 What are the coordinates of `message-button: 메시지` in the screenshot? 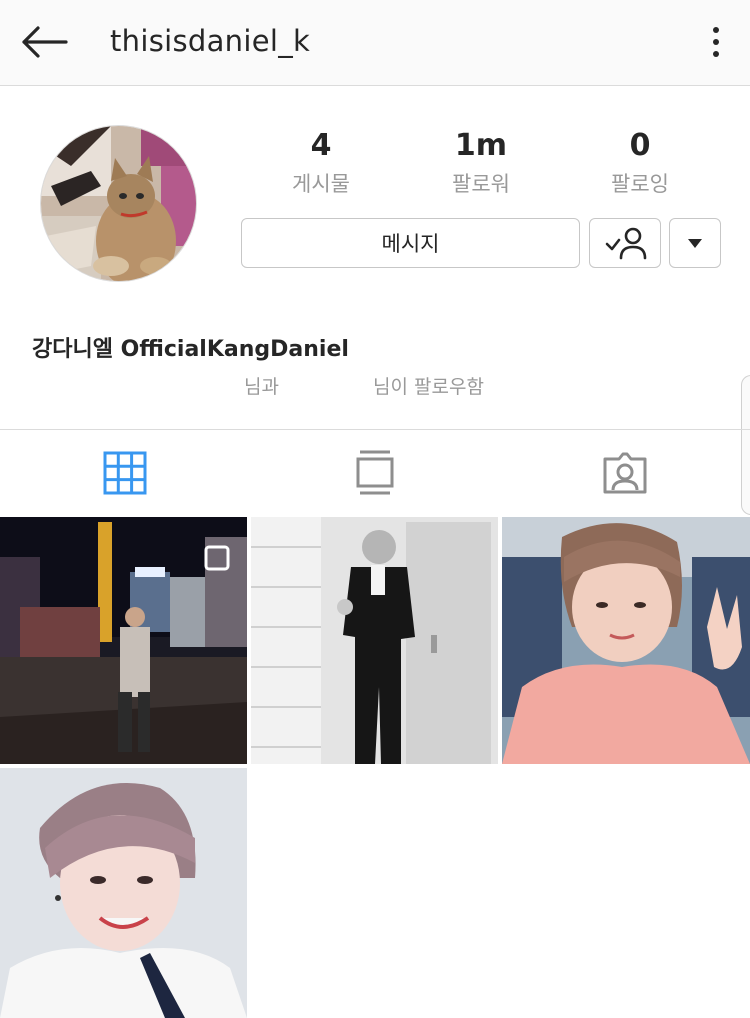 It's located at (410, 243).